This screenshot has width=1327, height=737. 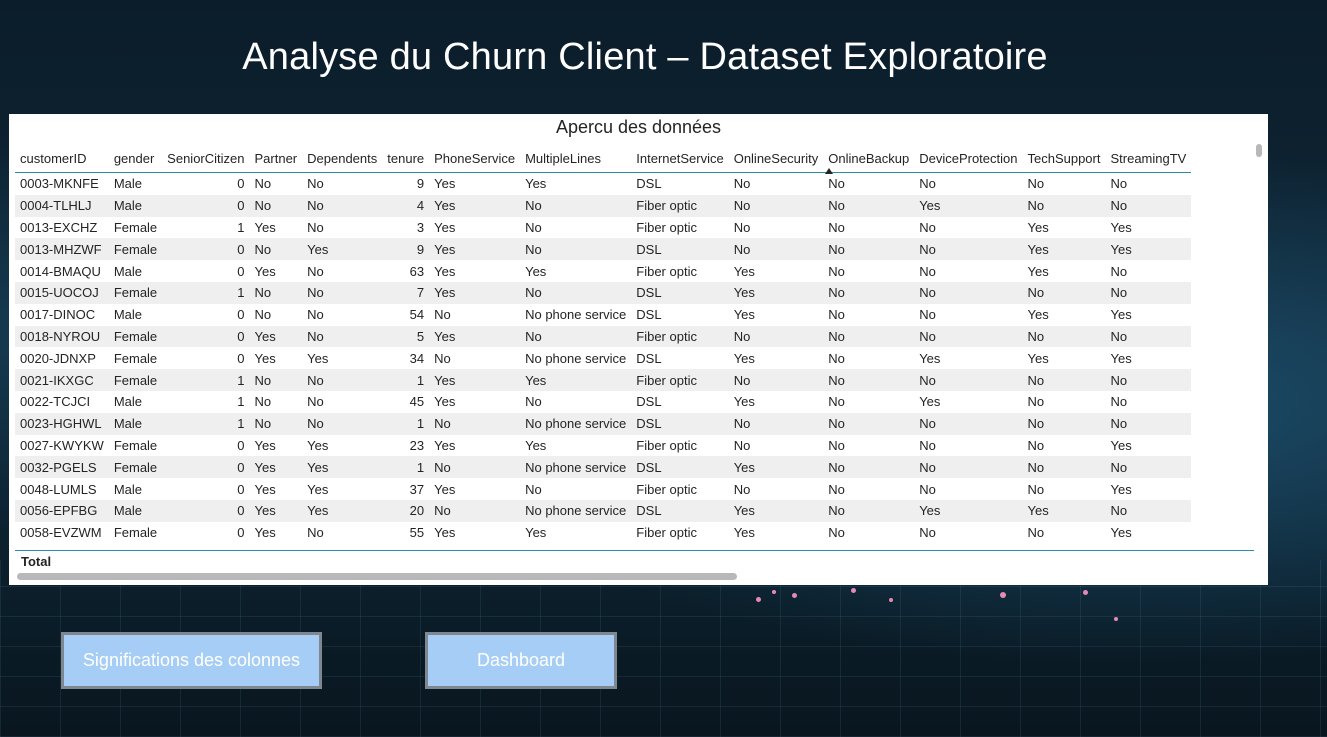 I want to click on column-header: tenure, so click(x=406, y=158).